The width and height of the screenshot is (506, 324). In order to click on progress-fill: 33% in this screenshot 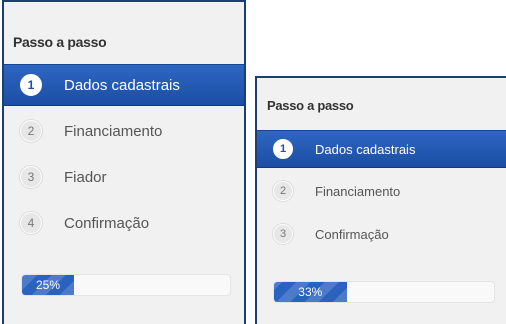, I will do `click(310, 292)`.